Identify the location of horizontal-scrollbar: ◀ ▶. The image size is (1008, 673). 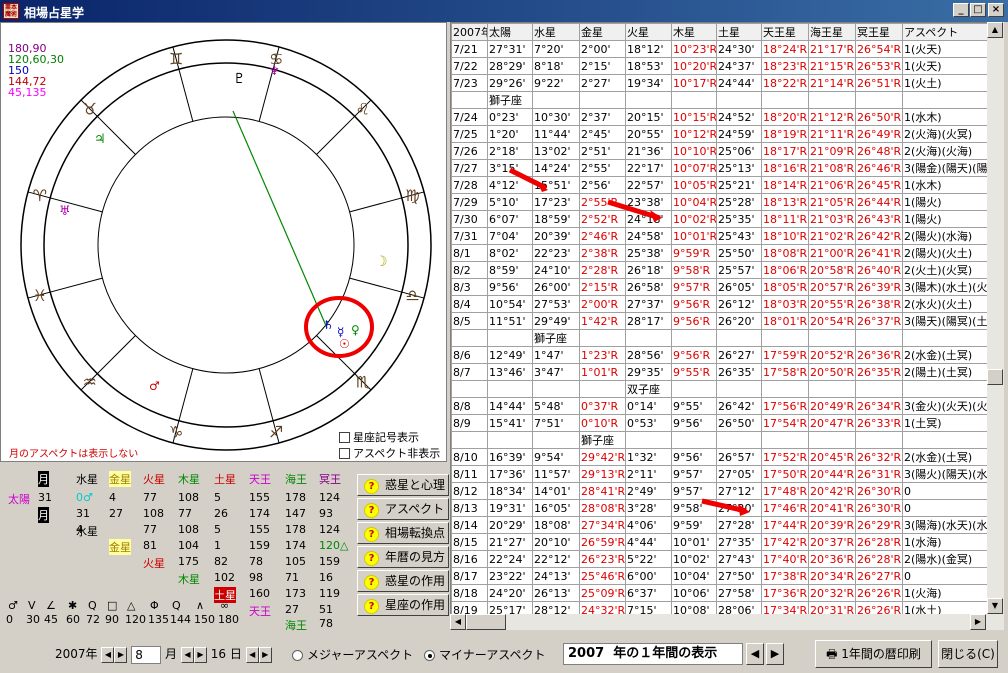
(718, 622).